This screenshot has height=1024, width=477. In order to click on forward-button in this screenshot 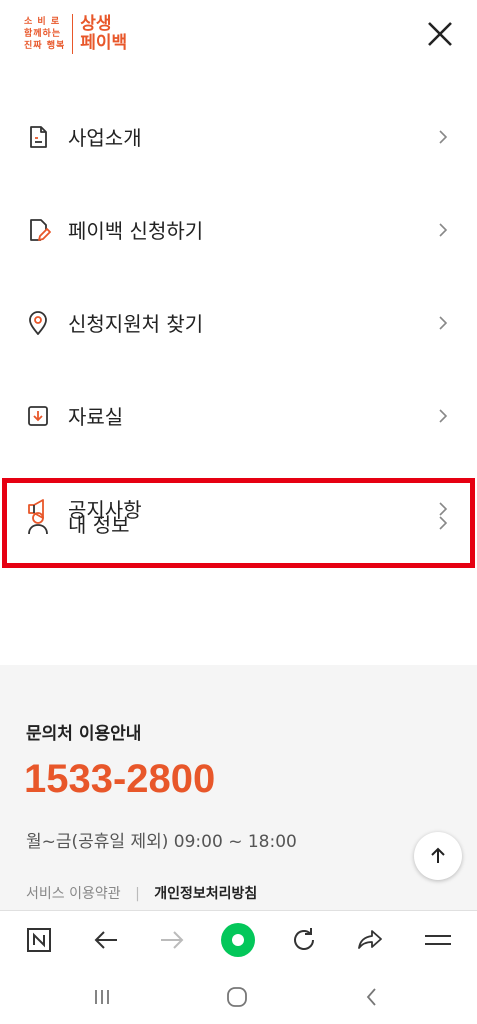, I will do `click(172, 940)`.